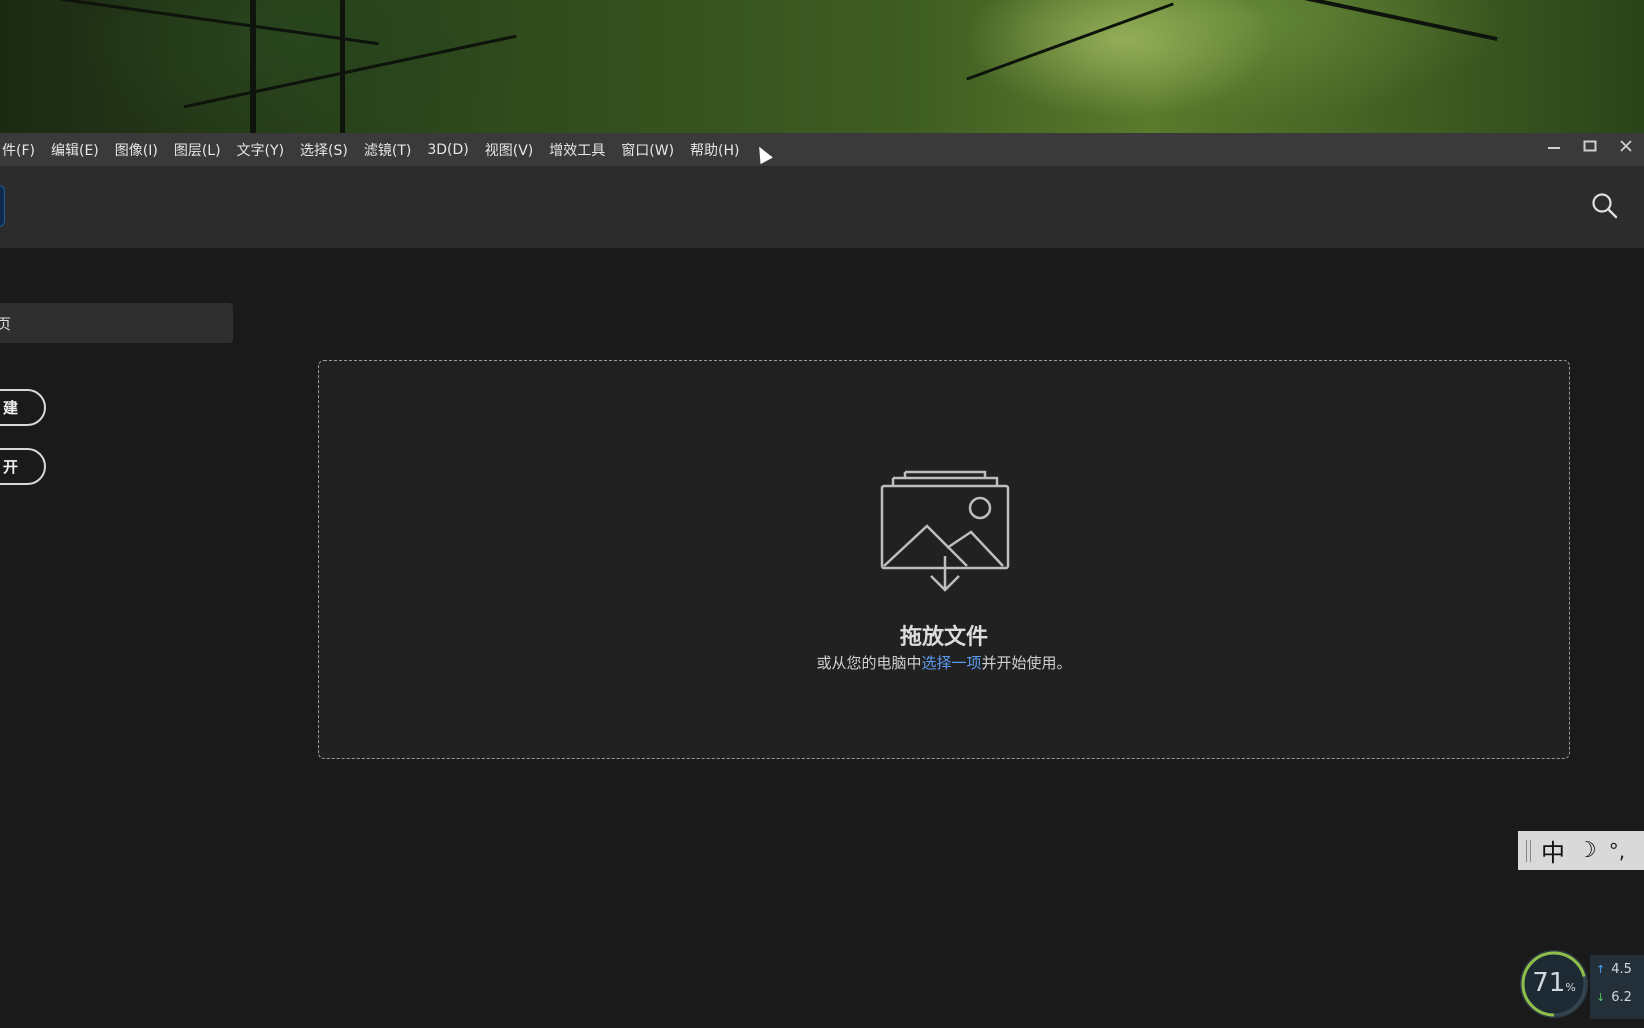  What do you see at coordinates (951, 663) in the screenshot?
I see `select-file-link: 选择一项` at bounding box center [951, 663].